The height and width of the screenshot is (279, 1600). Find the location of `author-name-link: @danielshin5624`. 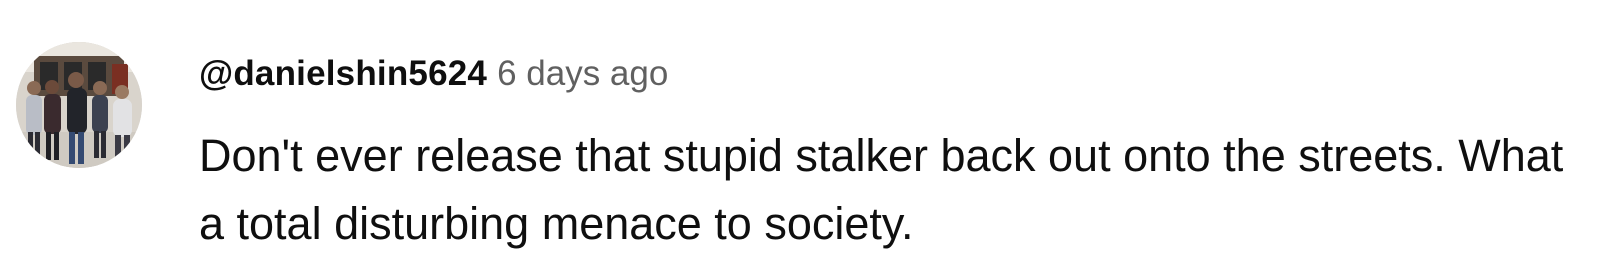

author-name-link: @danielshin5624 is located at coordinates (343, 73).